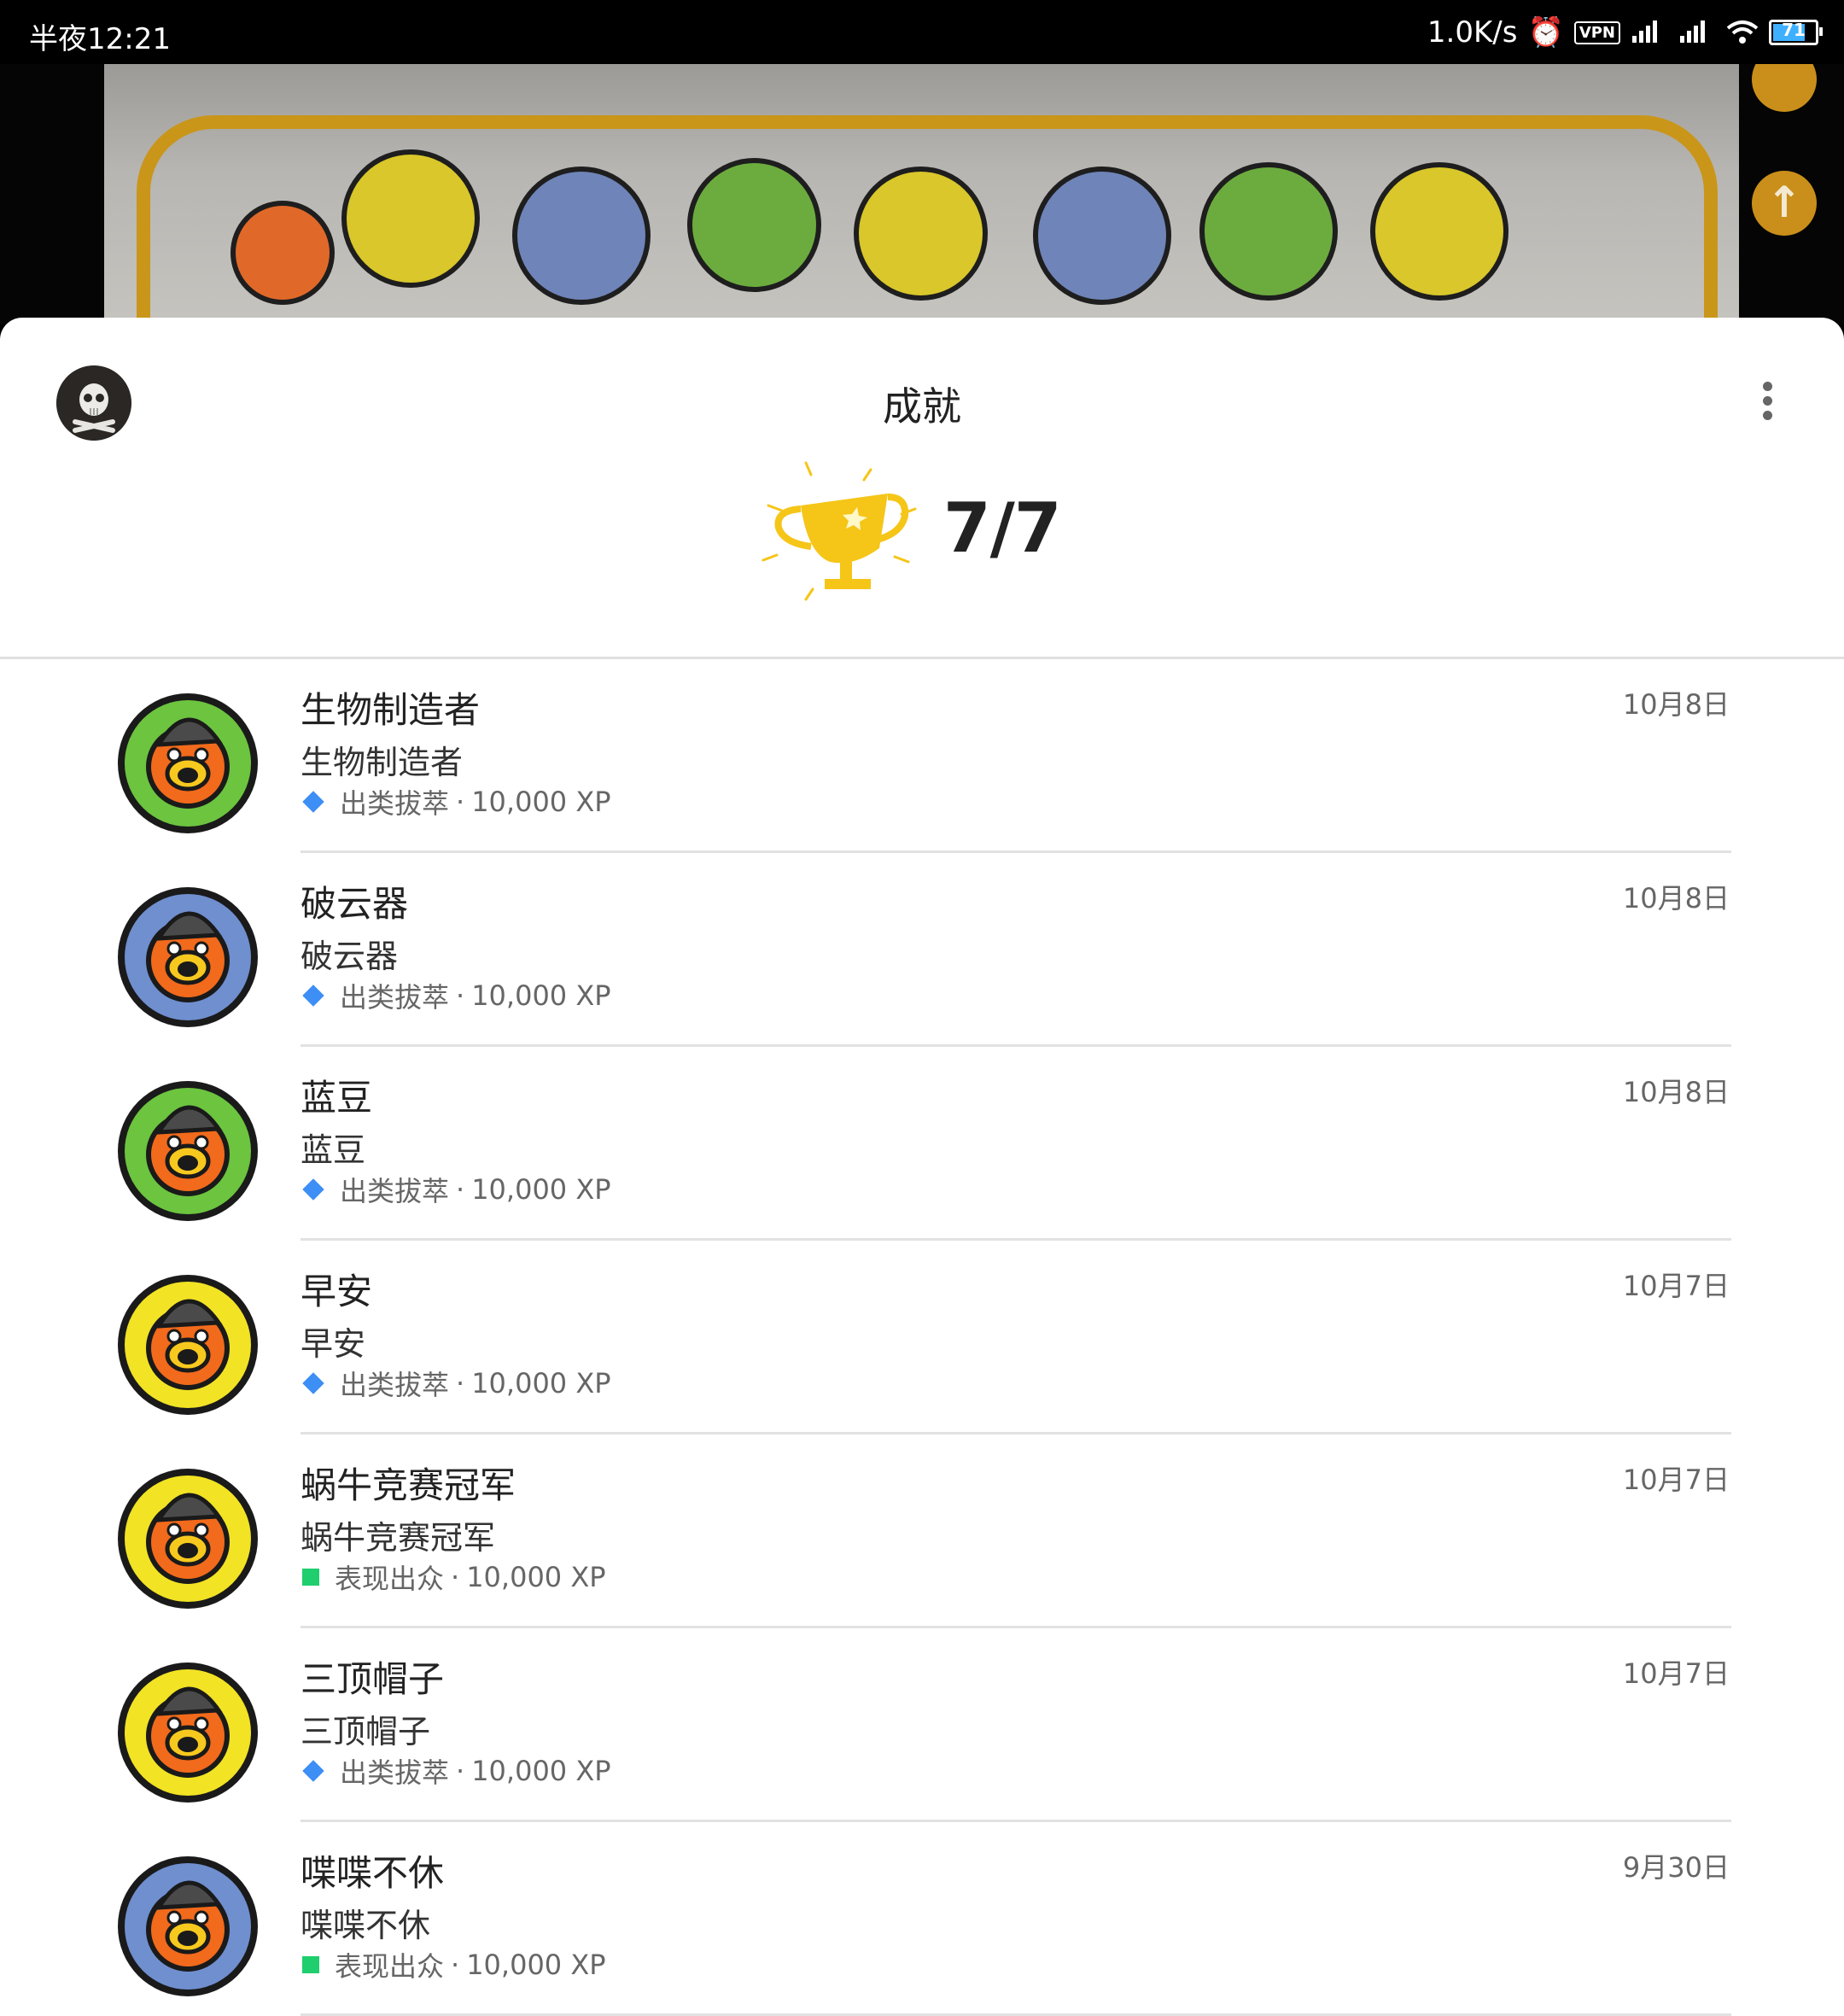  What do you see at coordinates (350, 956) in the screenshot?
I see `achievement-description: 破云器` at bounding box center [350, 956].